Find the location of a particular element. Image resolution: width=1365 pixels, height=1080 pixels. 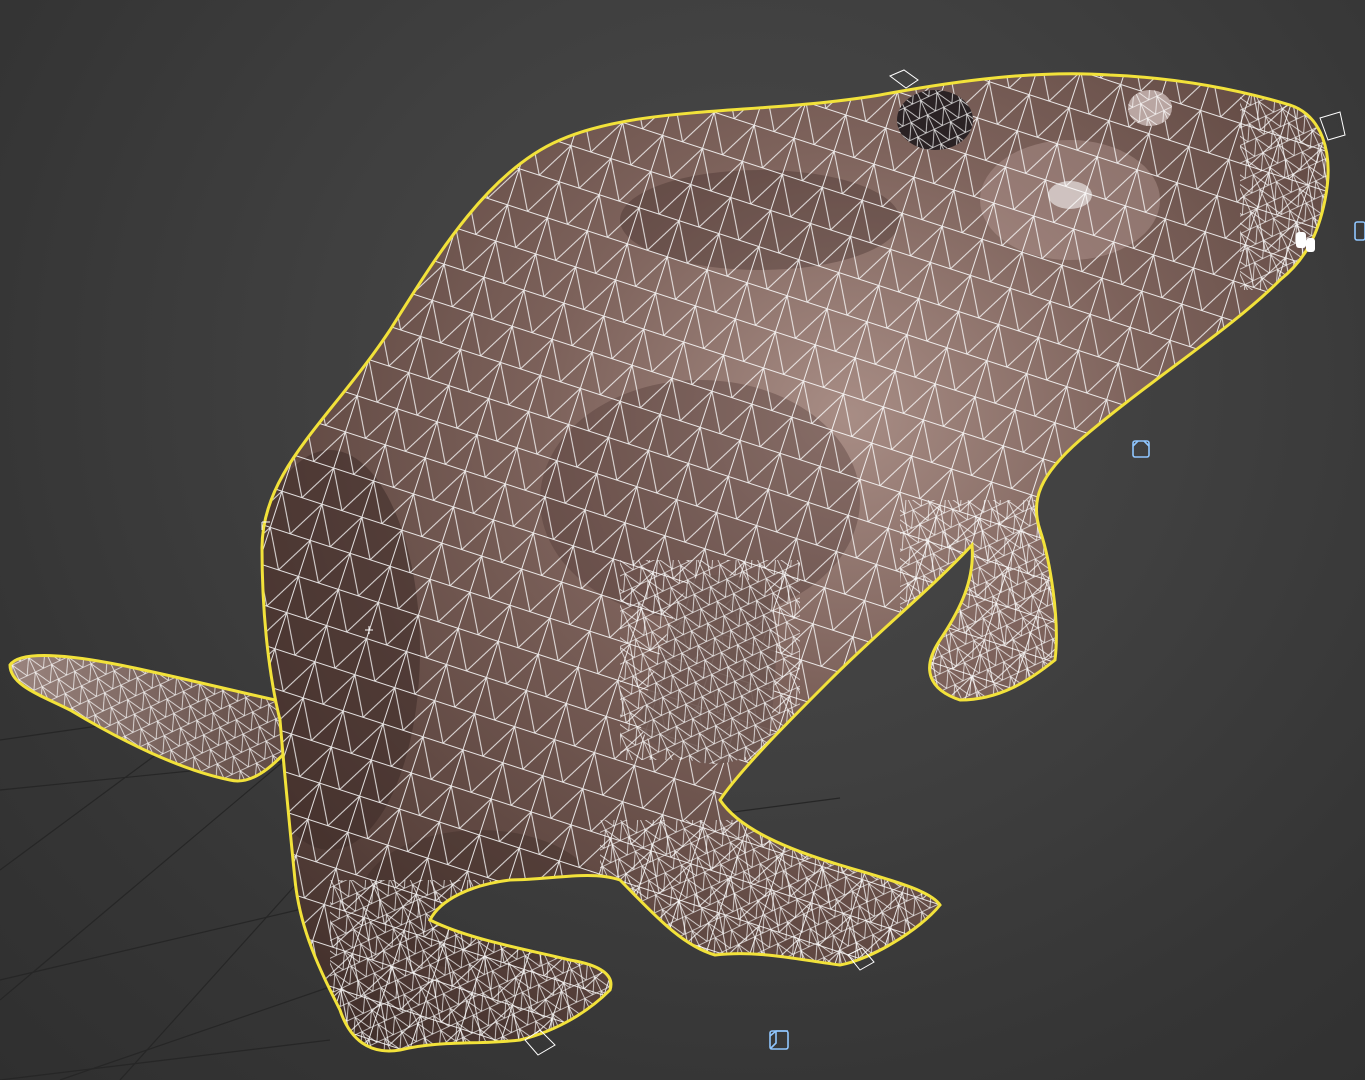

specular-highlight is located at coordinates (1070, 195).